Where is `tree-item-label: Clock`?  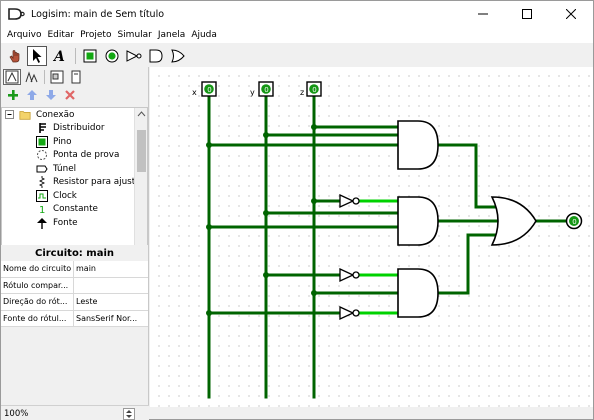
tree-item-label: Clock is located at coordinates (65, 195).